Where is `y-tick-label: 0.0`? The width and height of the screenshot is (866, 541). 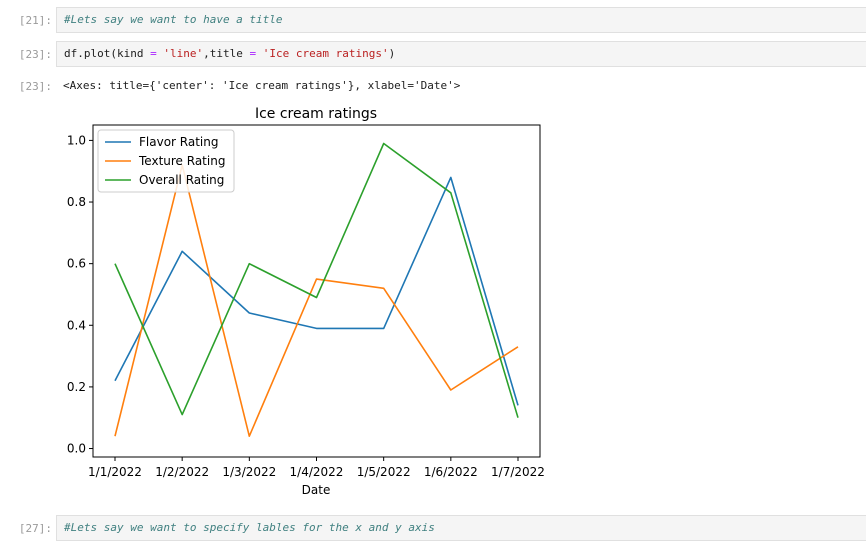 y-tick-label: 0.0 is located at coordinates (76, 449).